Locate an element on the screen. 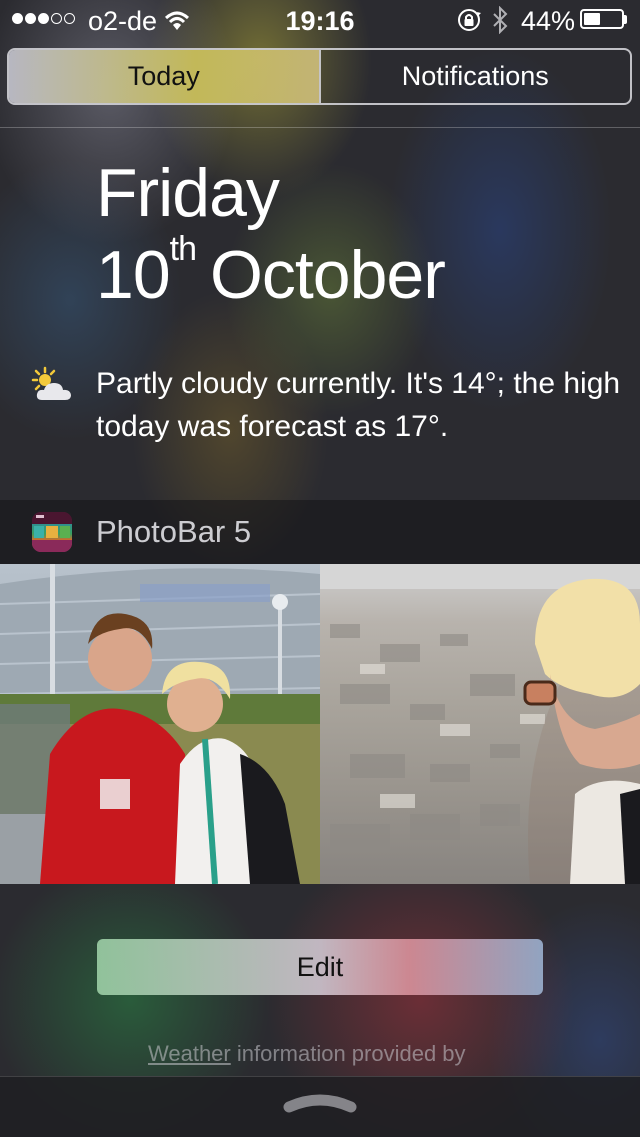 The height and width of the screenshot is (1137, 640). view-switcher: Today Notifications is located at coordinates (319, 76).